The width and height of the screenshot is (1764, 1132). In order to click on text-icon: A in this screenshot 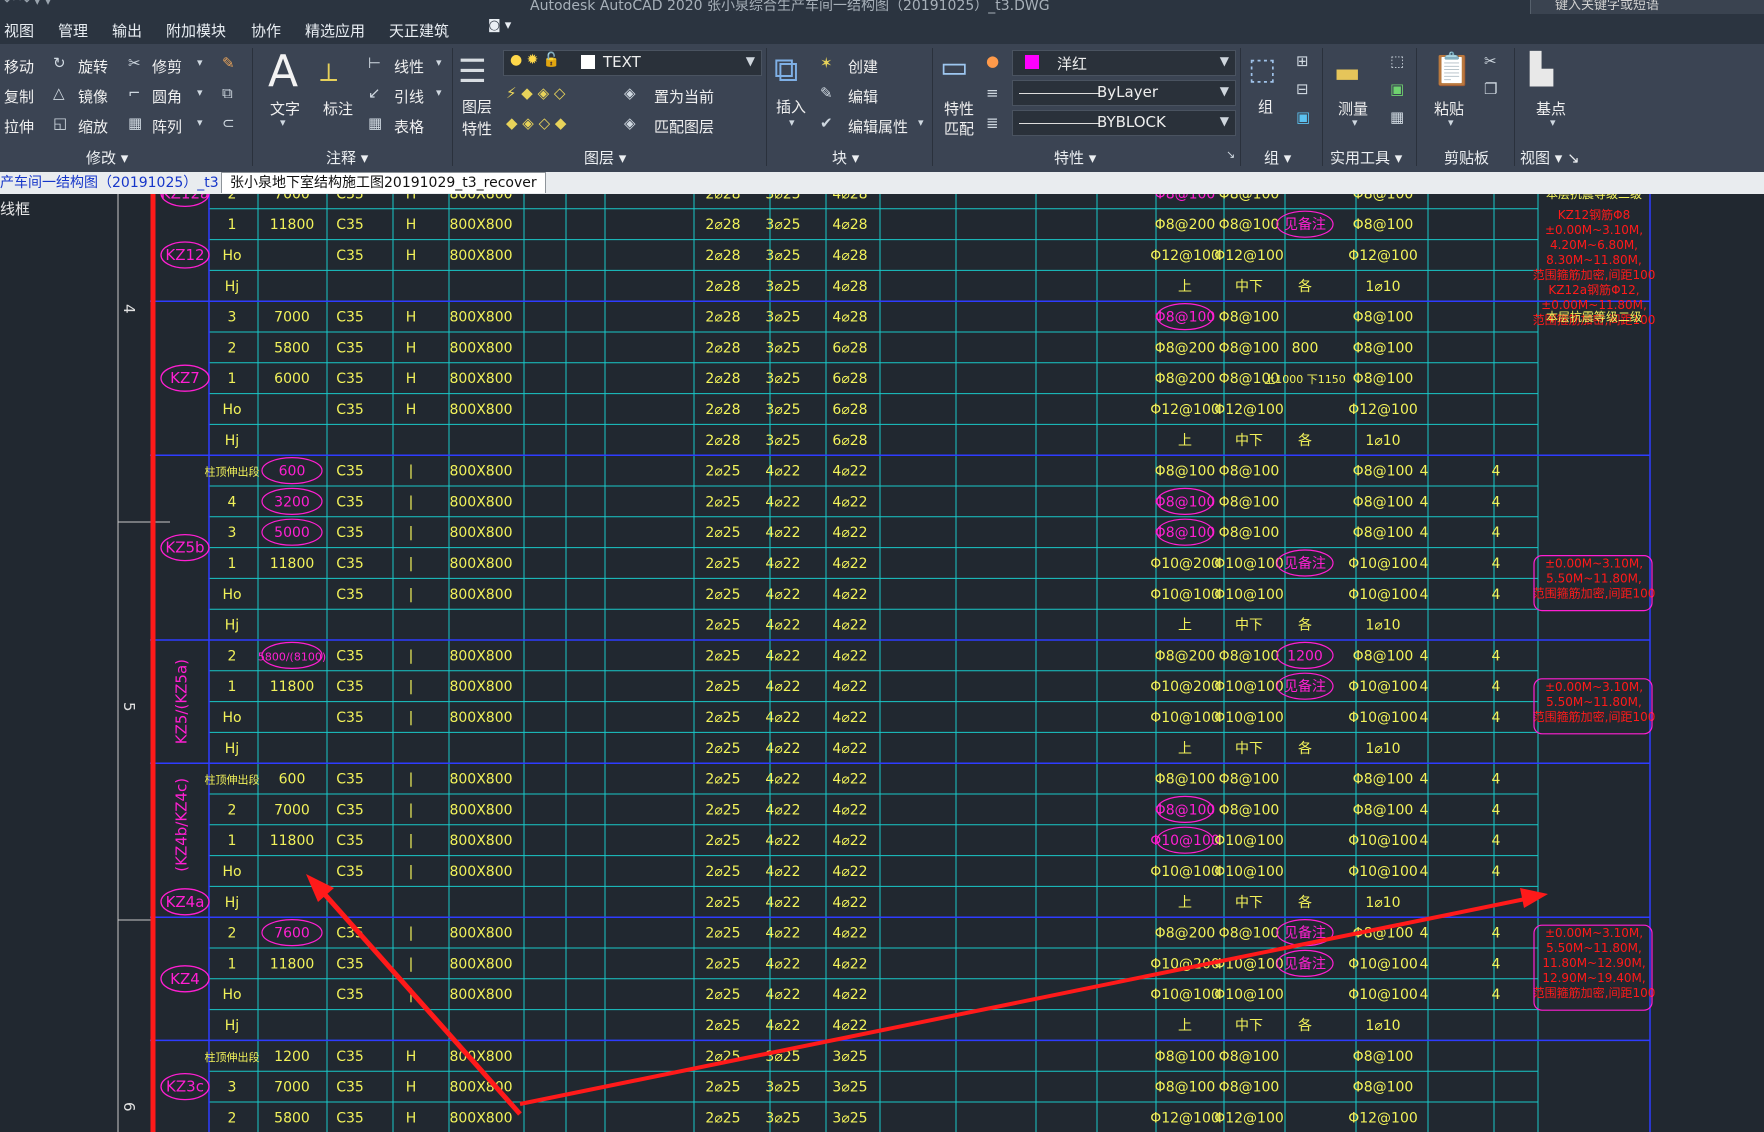, I will do `click(283, 71)`.